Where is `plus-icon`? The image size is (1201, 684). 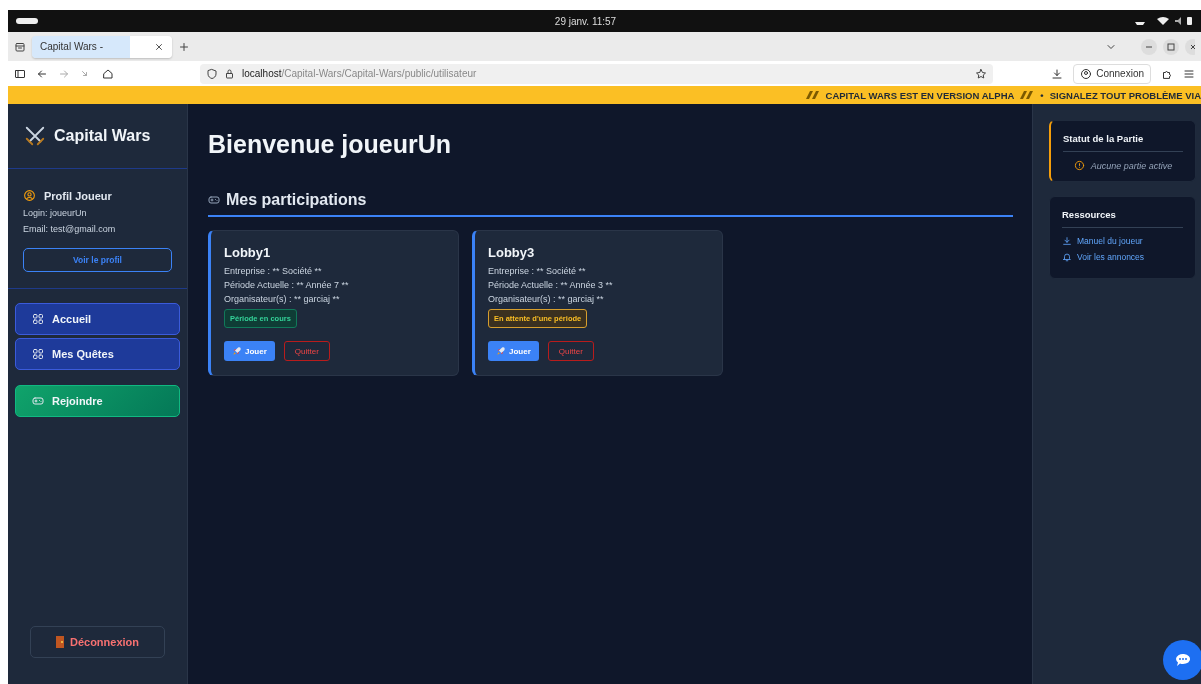 plus-icon is located at coordinates (184, 46).